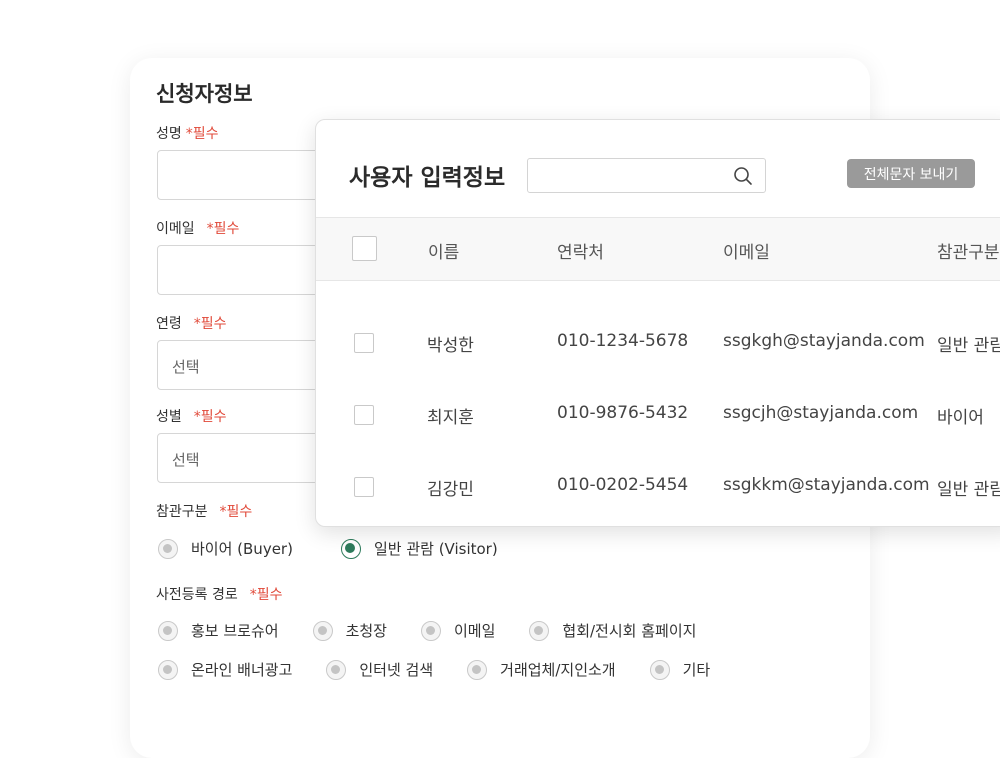 The width and height of the screenshot is (1000, 758). Describe the element at coordinates (623, 413) in the screenshot. I see `row-phone: 010-9876-5432` at that location.